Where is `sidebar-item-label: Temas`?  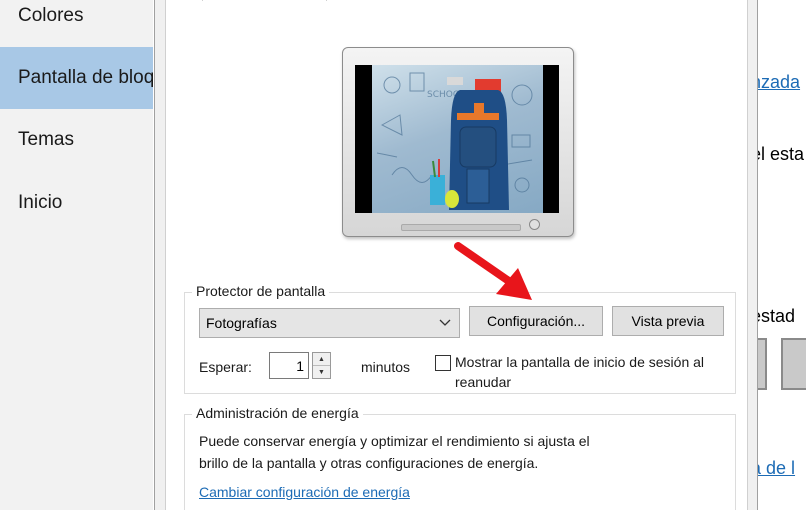 sidebar-item-label: Temas is located at coordinates (46, 139).